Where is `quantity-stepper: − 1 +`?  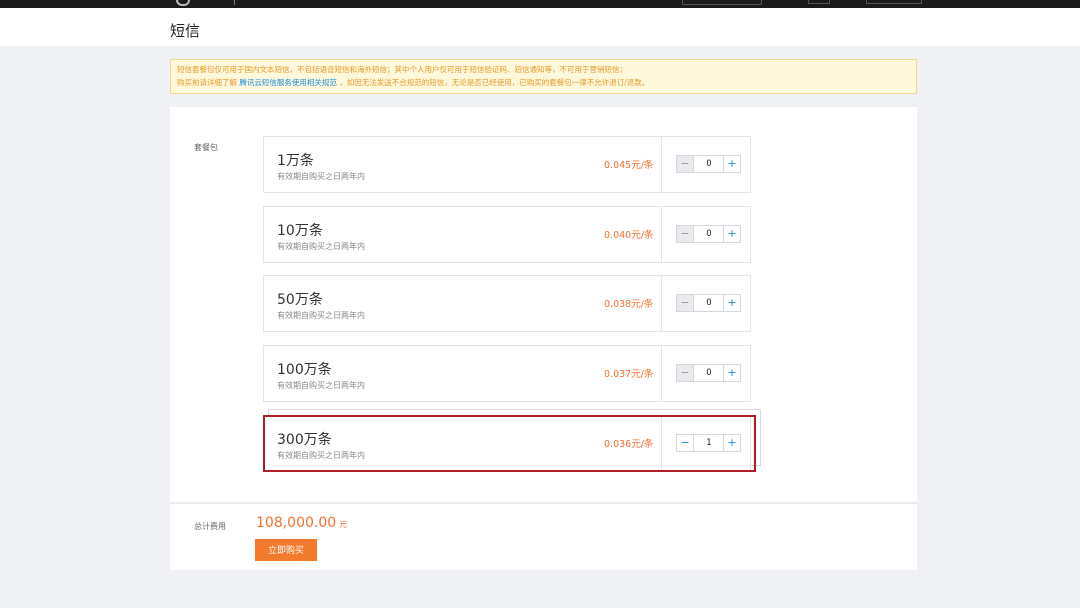
quantity-stepper: − 1 + is located at coordinates (708, 443).